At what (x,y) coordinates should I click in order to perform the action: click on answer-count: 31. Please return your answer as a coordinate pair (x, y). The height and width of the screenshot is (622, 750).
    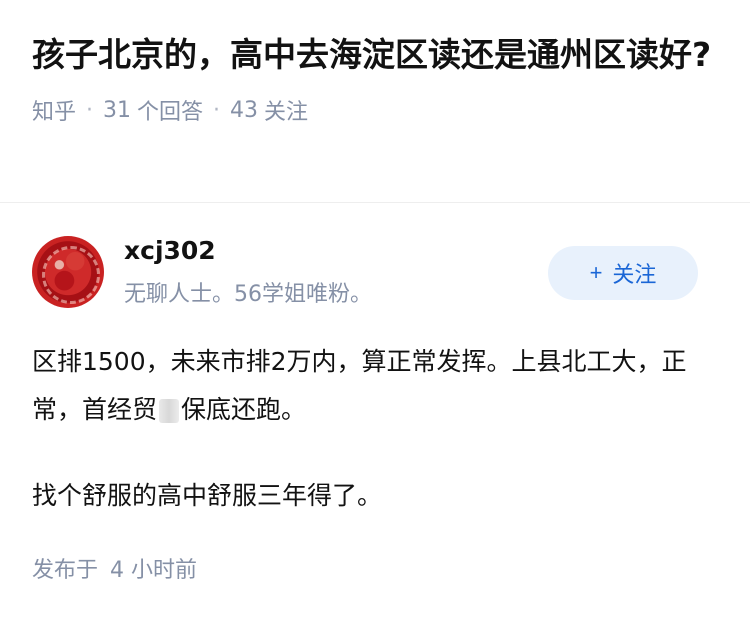
    Looking at the image, I should click on (117, 110).